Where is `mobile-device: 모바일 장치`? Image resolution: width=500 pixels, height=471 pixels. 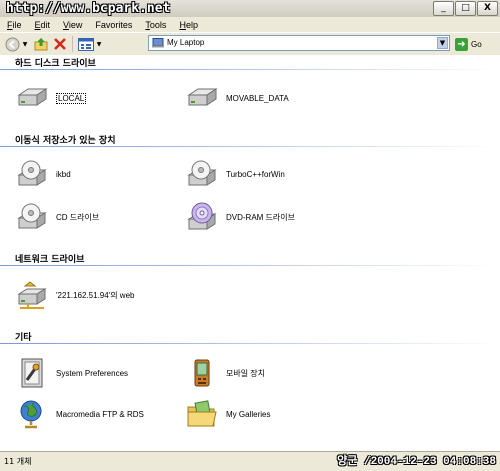
mobile-device: 모바일 장치 is located at coordinates (225, 373).